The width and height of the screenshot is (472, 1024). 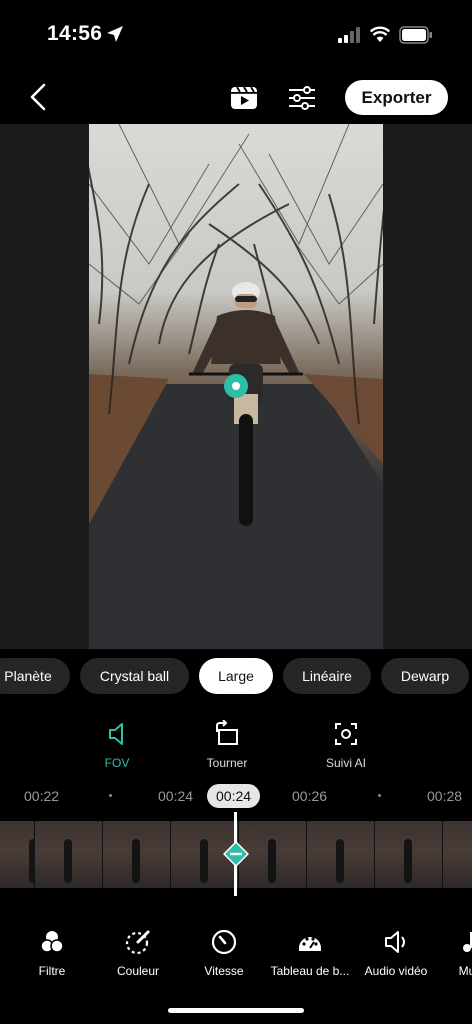 What do you see at coordinates (396, 971) in the screenshot?
I see `bottom-audio-label: Audio vidéo` at bounding box center [396, 971].